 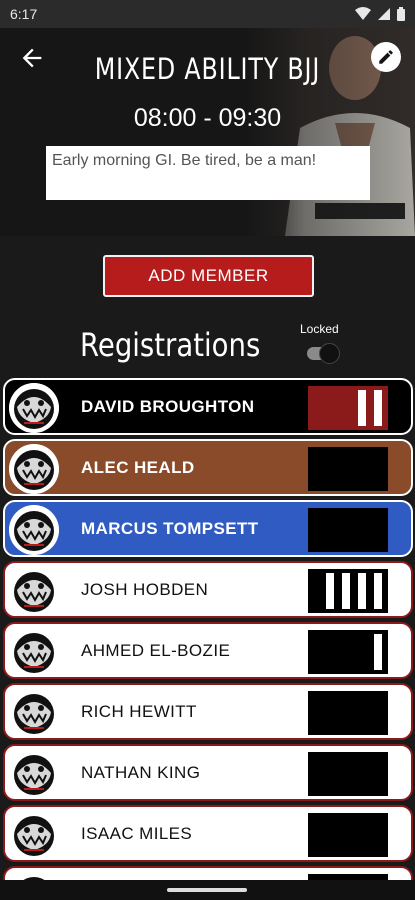 I want to click on battery-icon, so click(x=401, y=14).